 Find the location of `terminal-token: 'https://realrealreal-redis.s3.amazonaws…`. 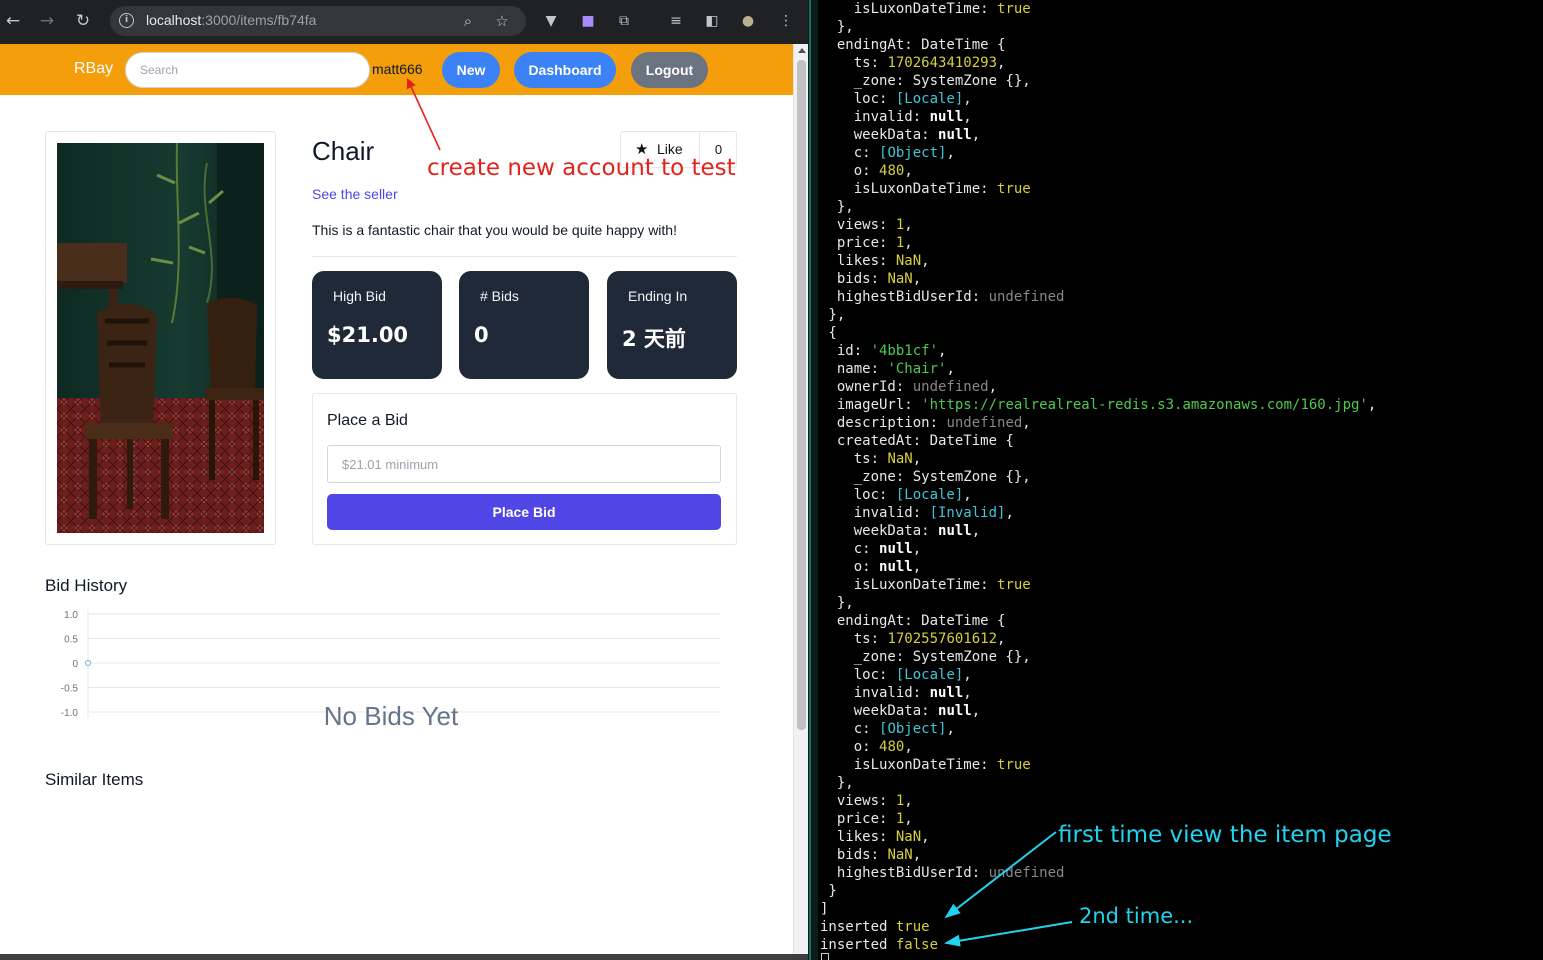

terminal-token: 'https://realrealreal-redis.s3.amazonaws… is located at coordinates (1144, 405).